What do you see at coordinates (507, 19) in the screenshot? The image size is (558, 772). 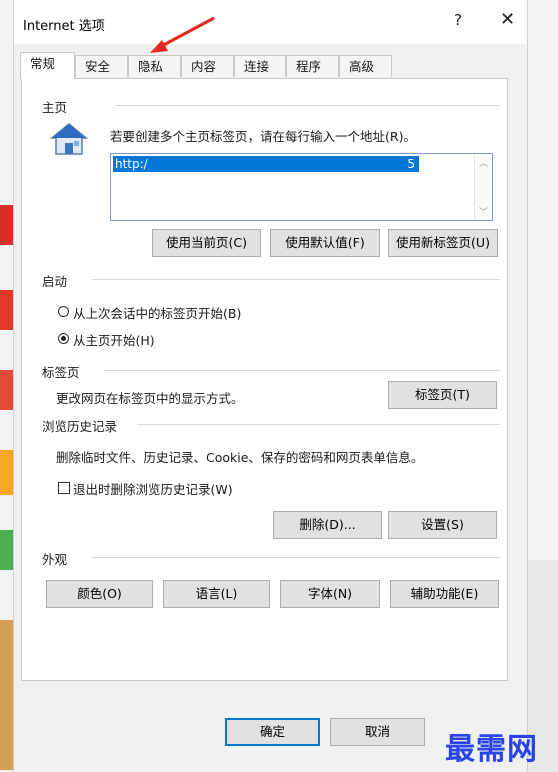 I see `close-button: ✕` at bounding box center [507, 19].